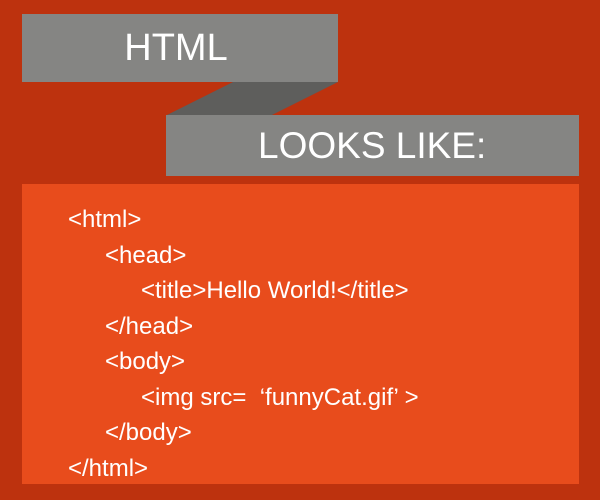 This screenshot has height=500, width=600. I want to click on page-title: HTML, so click(176, 47).